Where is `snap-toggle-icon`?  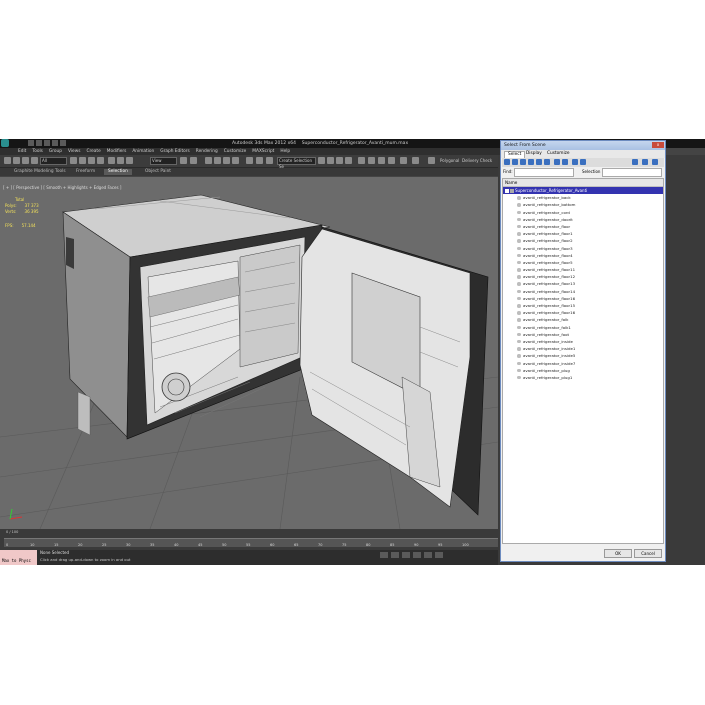 snap-toggle-icon is located at coordinates (208, 160).